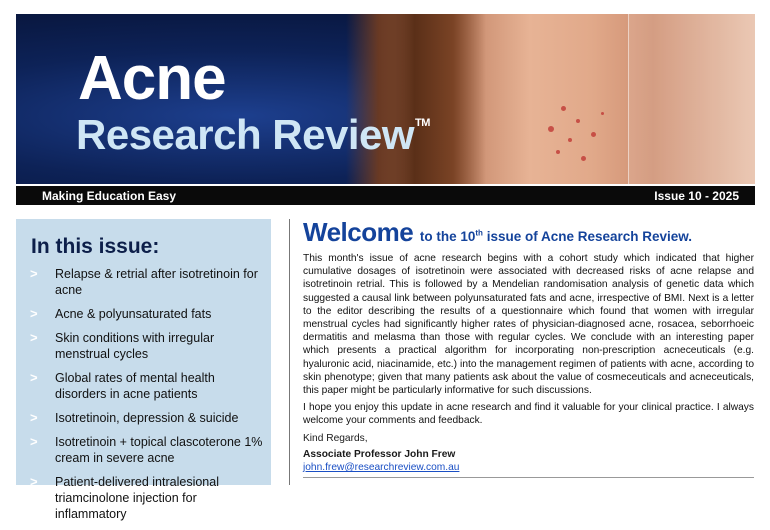 This screenshot has width=770, height=530. What do you see at coordinates (628, 99) in the screenshot?
I see `banner-window-divider` at bounding box center [628, 99].